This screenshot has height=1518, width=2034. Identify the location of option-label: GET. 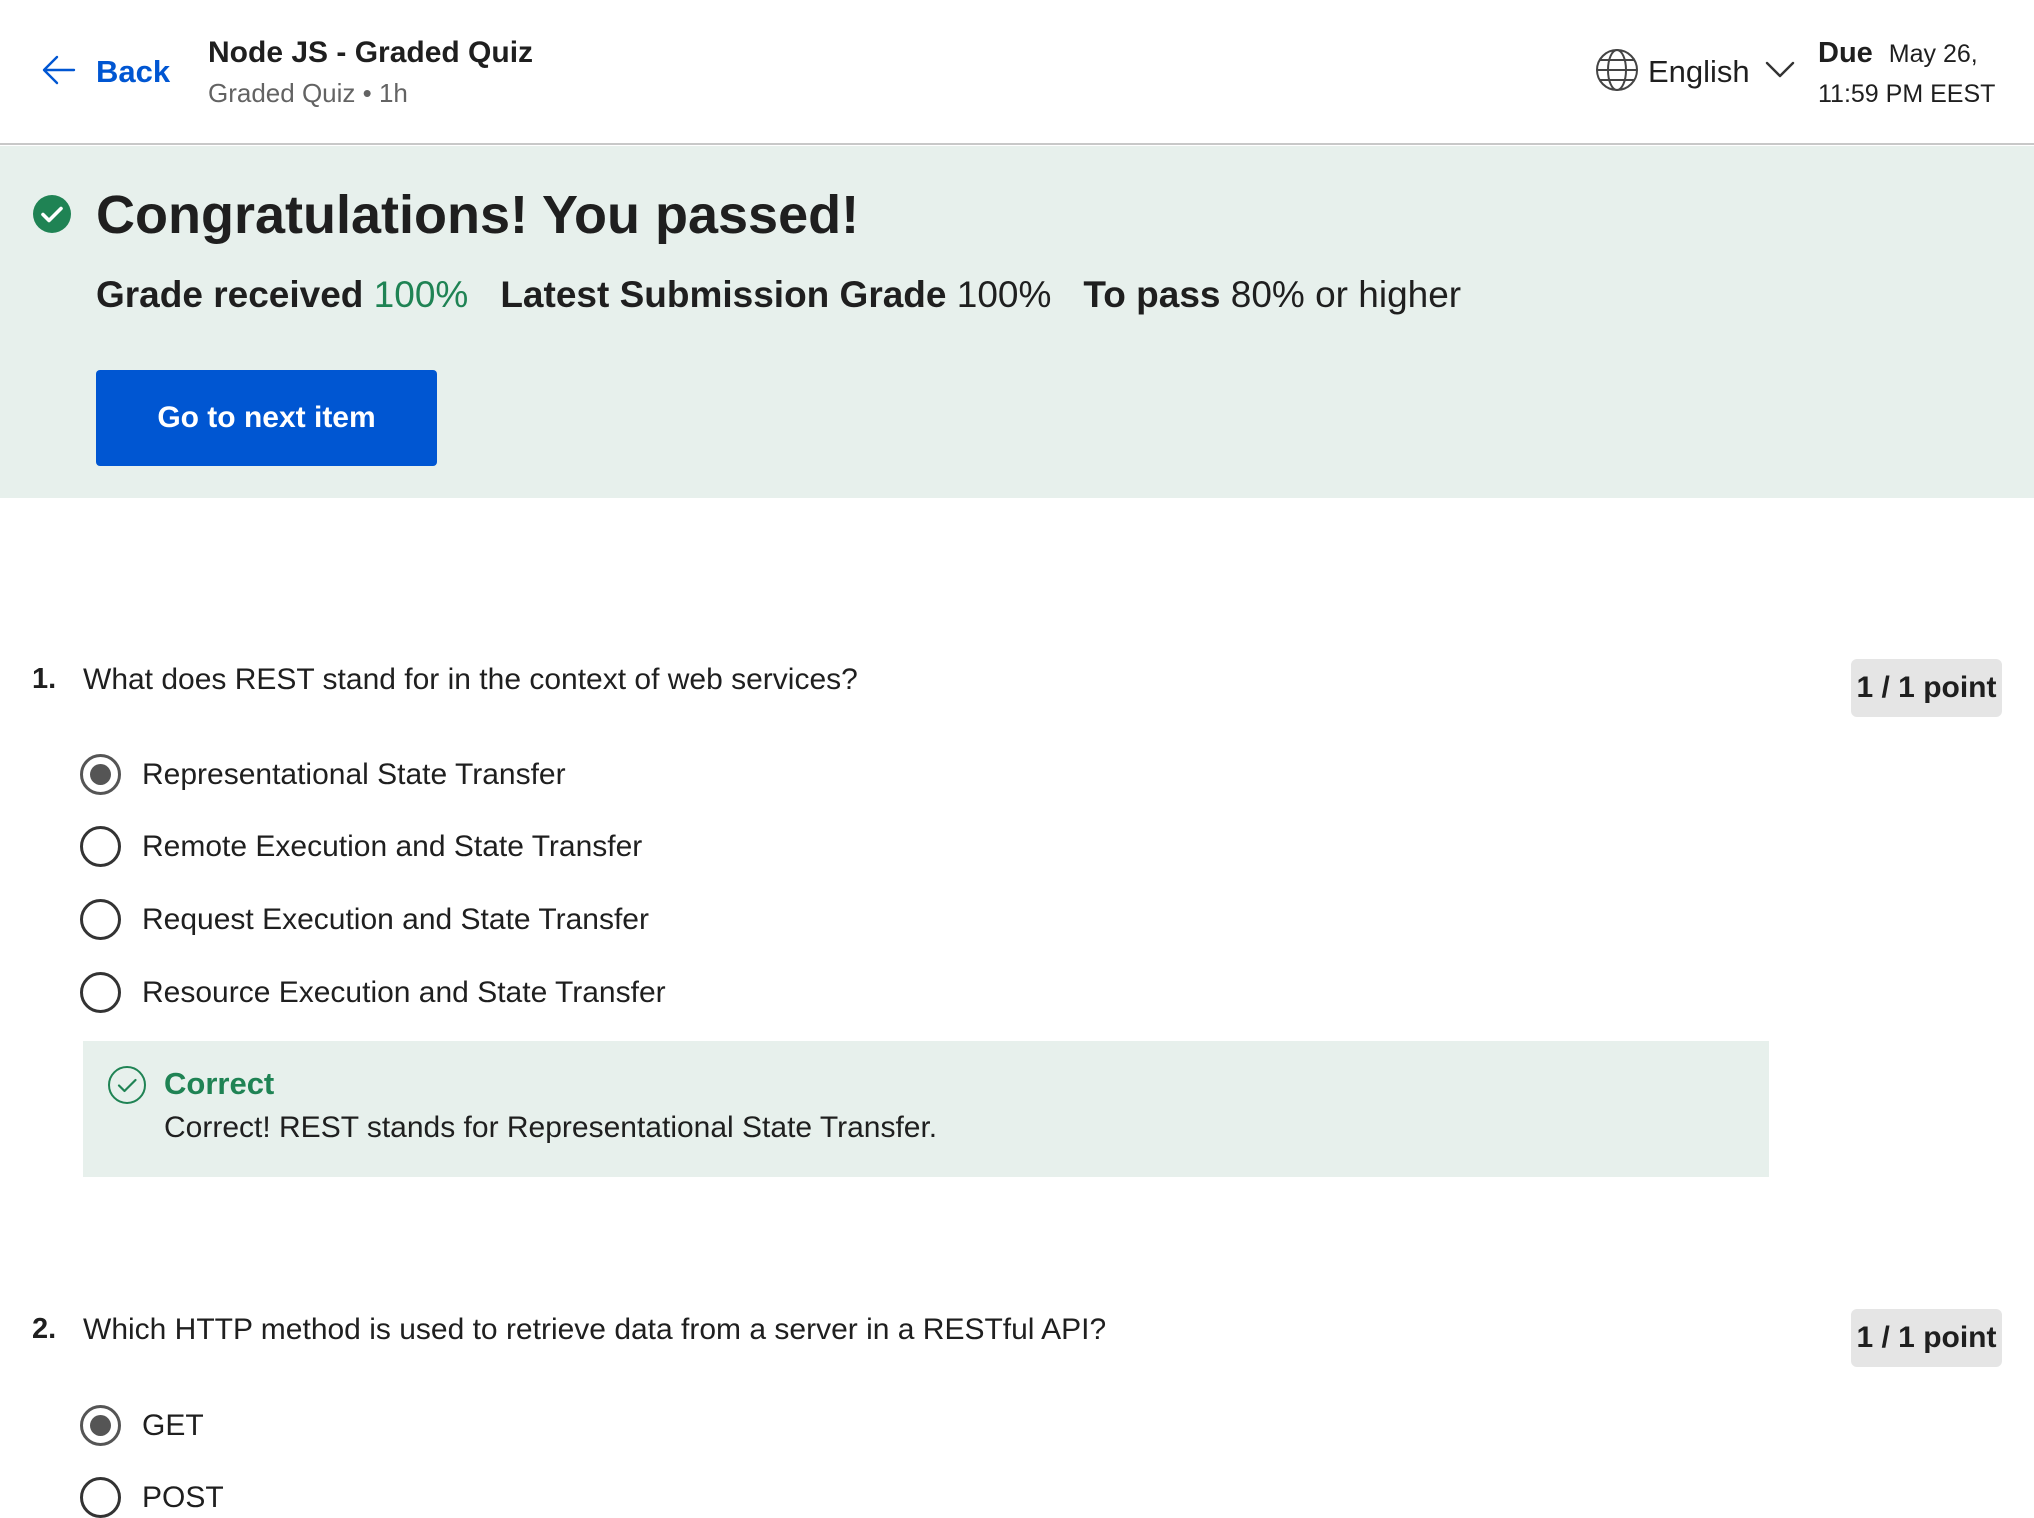
(173, 1425).